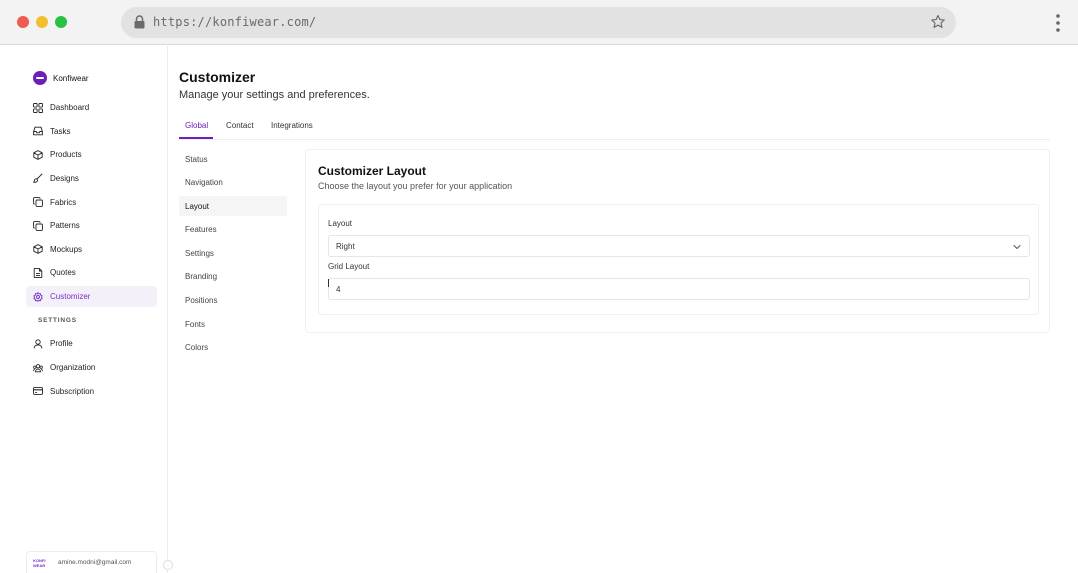 This screenshot has width=1078, height=573. What do you see at coordinates (61, 22) in the screenshot?
I see `maximize-window-button` at bounding box center [61, 22].